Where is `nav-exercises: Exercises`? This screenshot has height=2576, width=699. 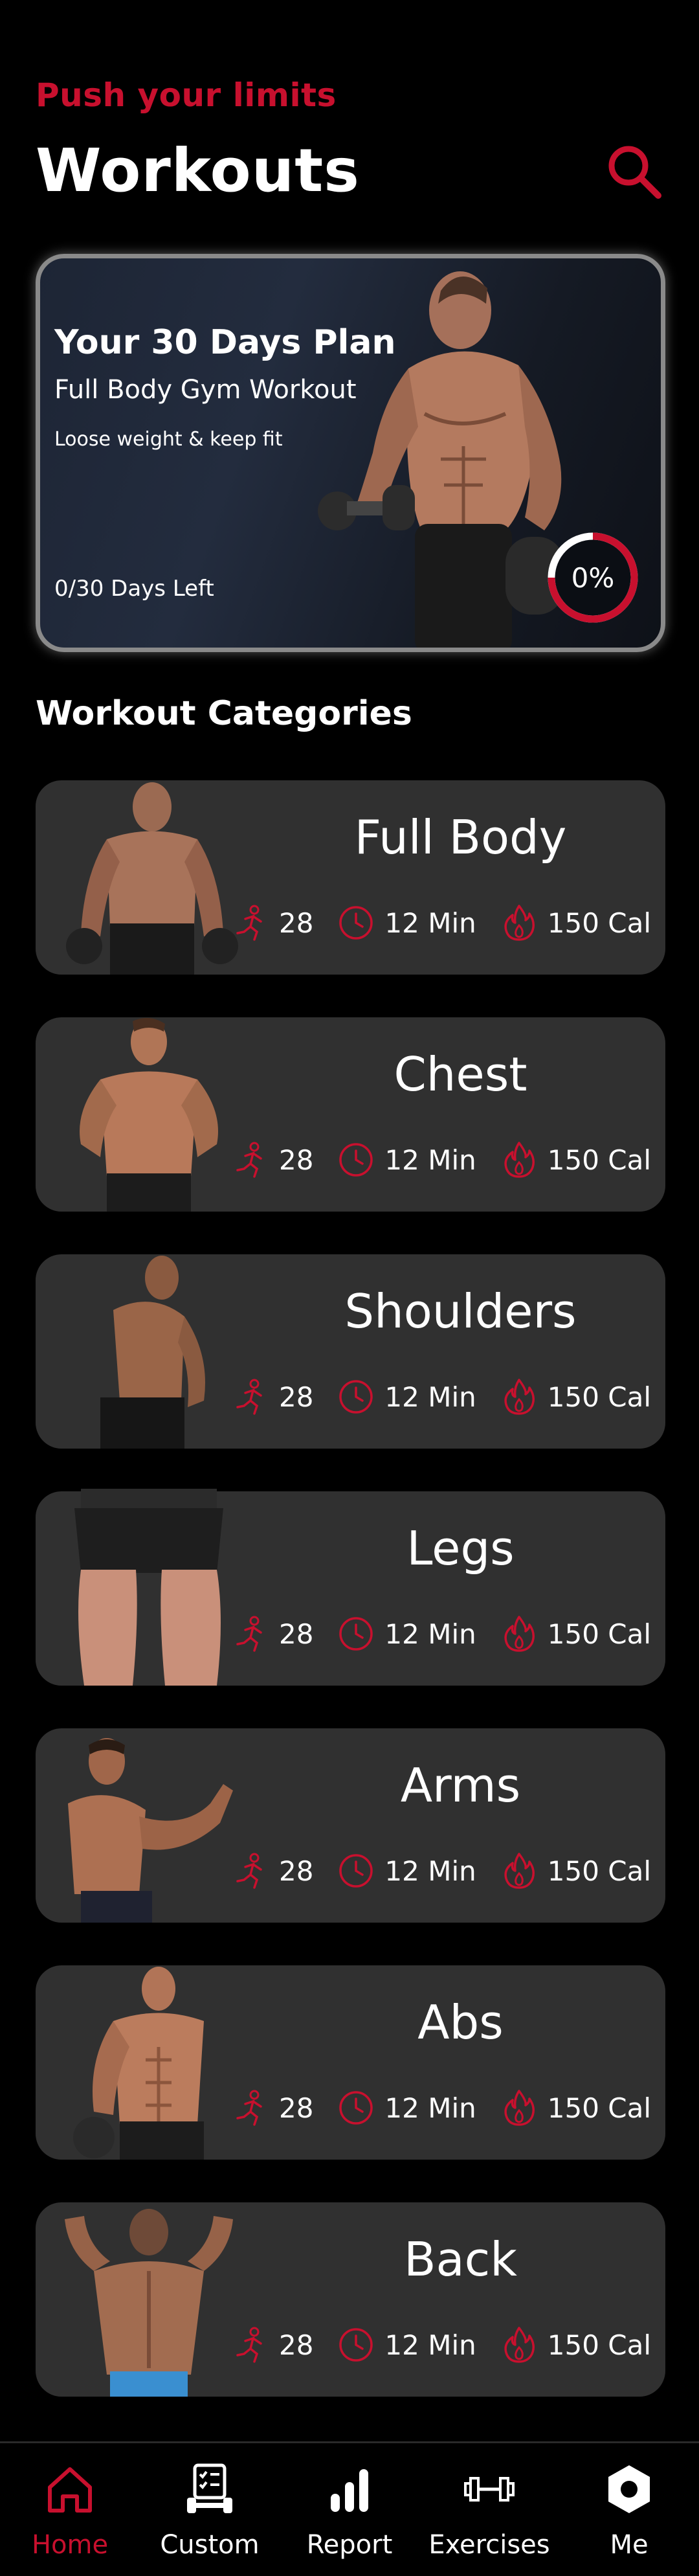 nav-exercises: Exercises is located at coordinates (489, 2509).